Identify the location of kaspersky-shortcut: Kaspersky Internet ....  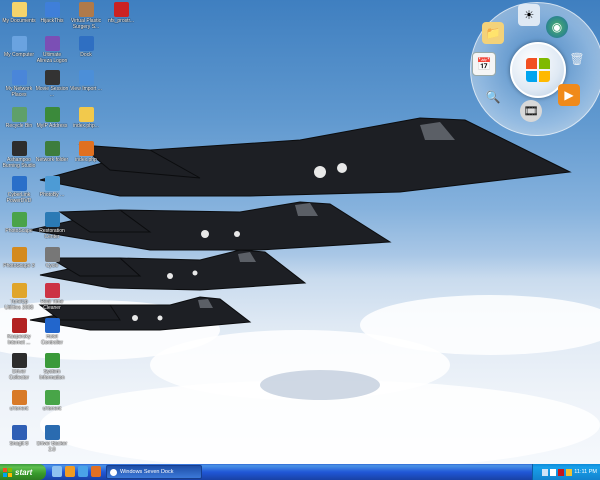
(19, 332).